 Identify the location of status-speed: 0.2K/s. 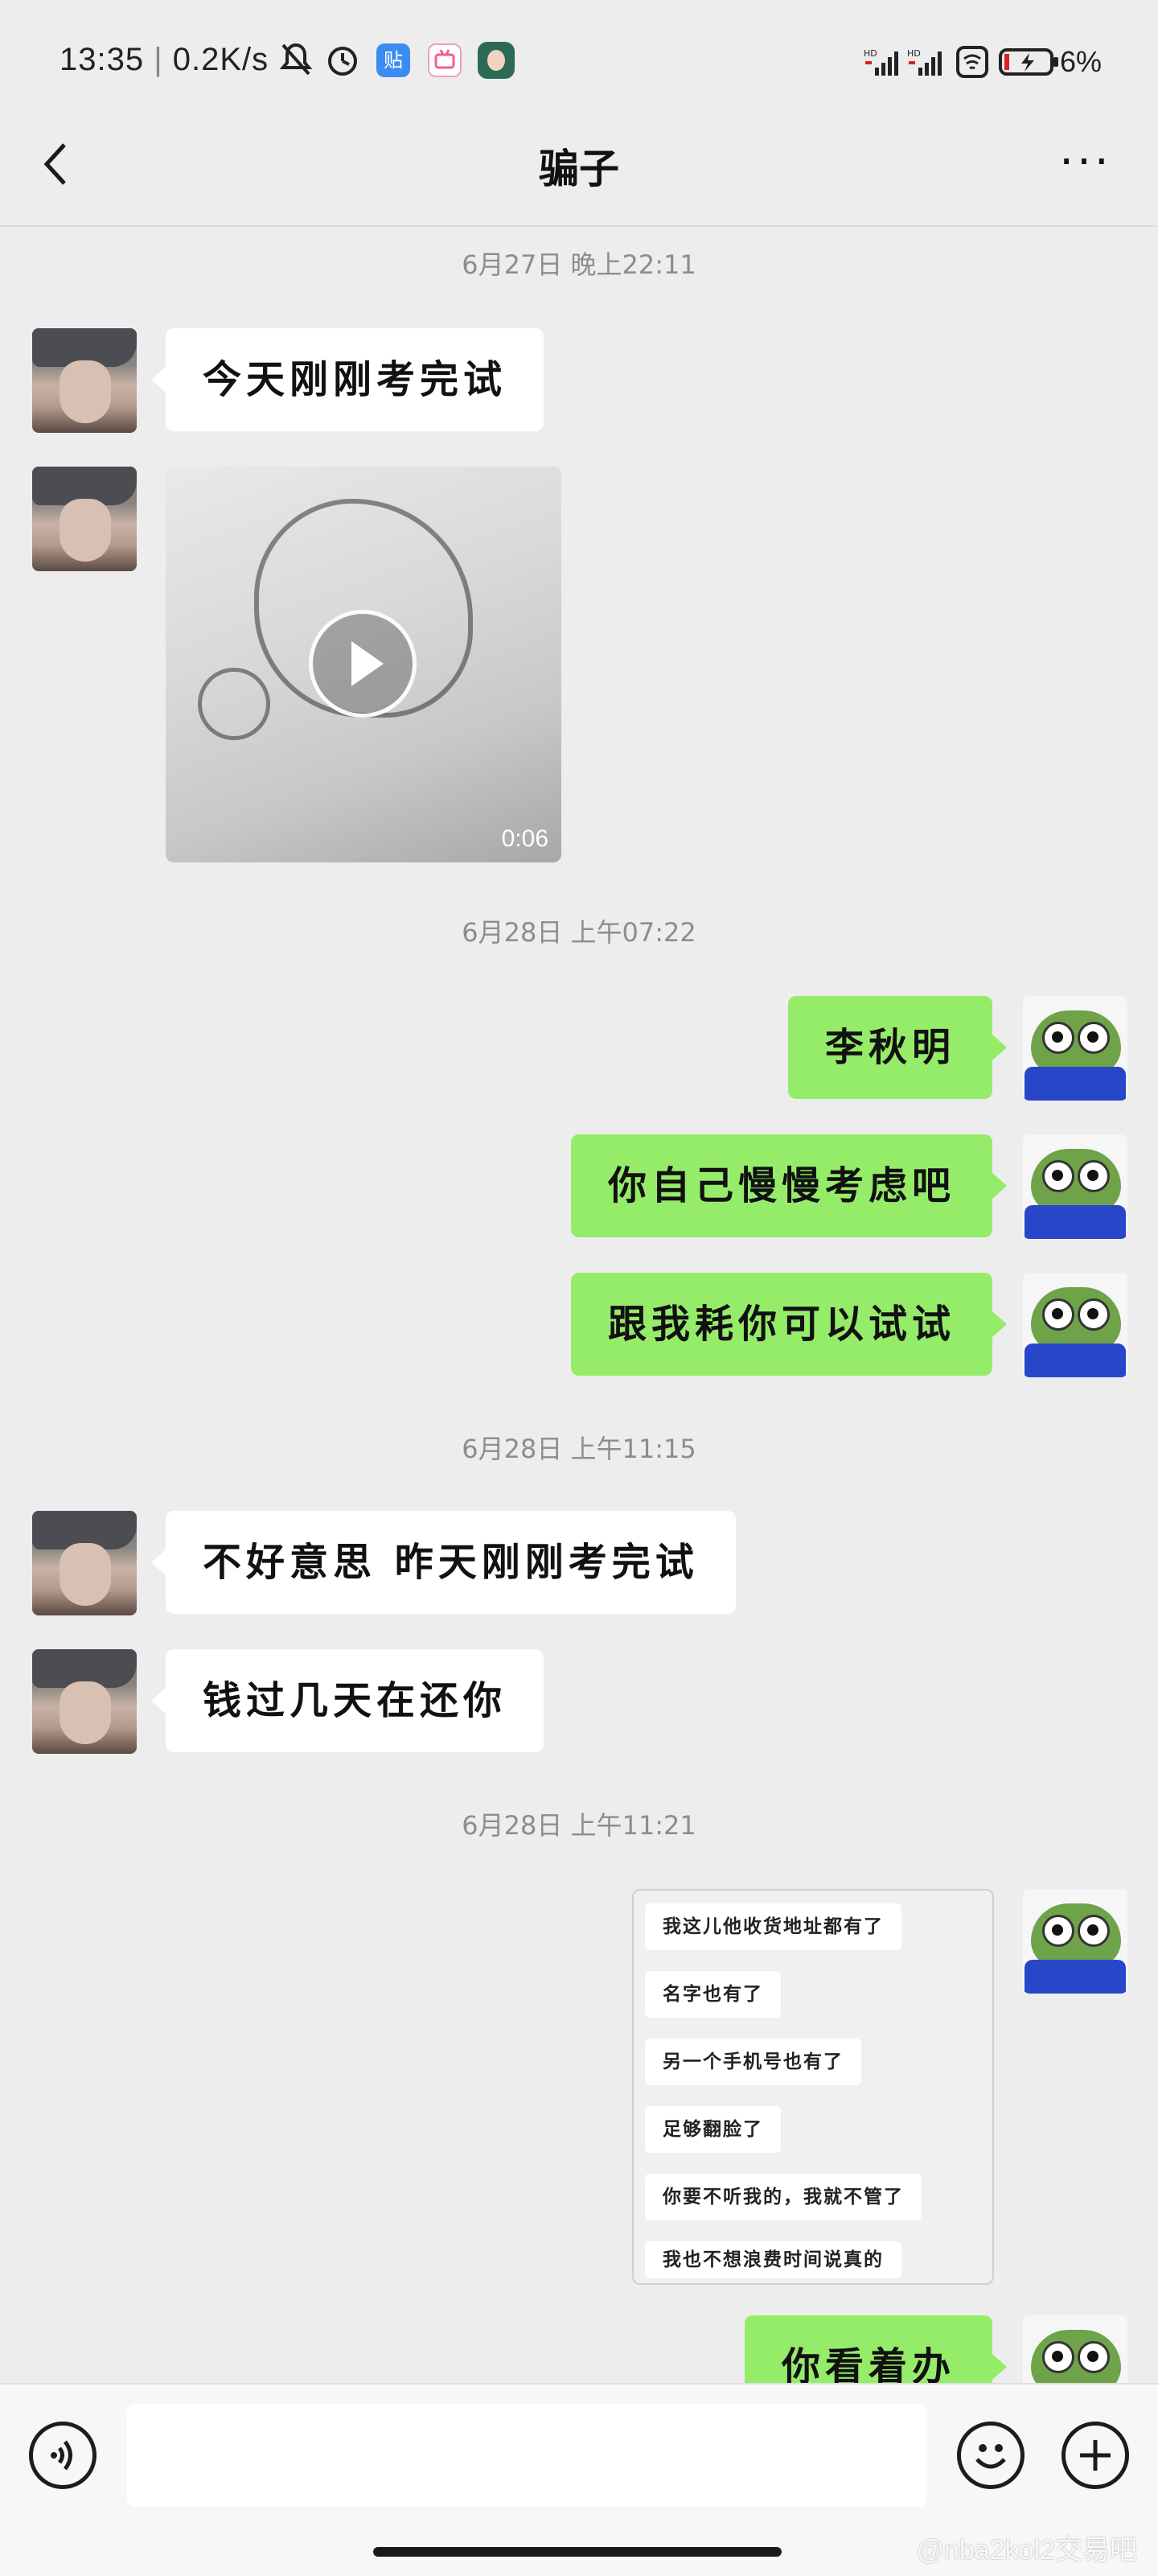
(220, 59).